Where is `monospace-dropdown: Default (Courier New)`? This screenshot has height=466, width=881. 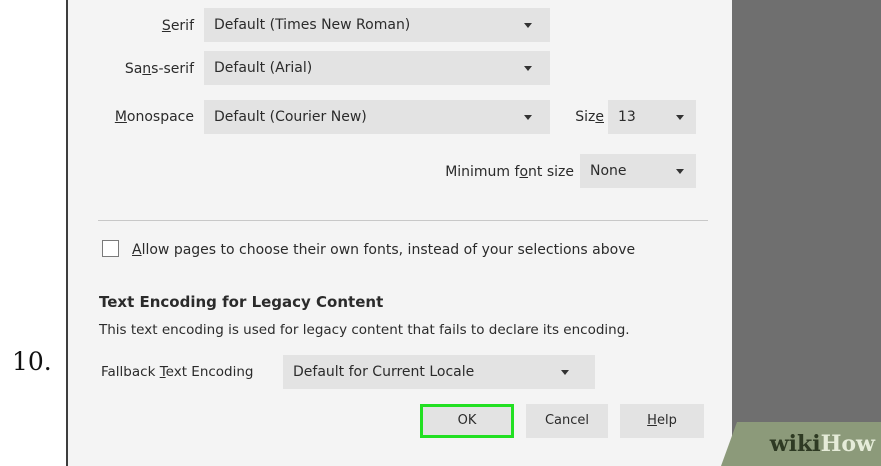
monospace-dropdown: Default (Courier New) is located at coordinates (377, 117).